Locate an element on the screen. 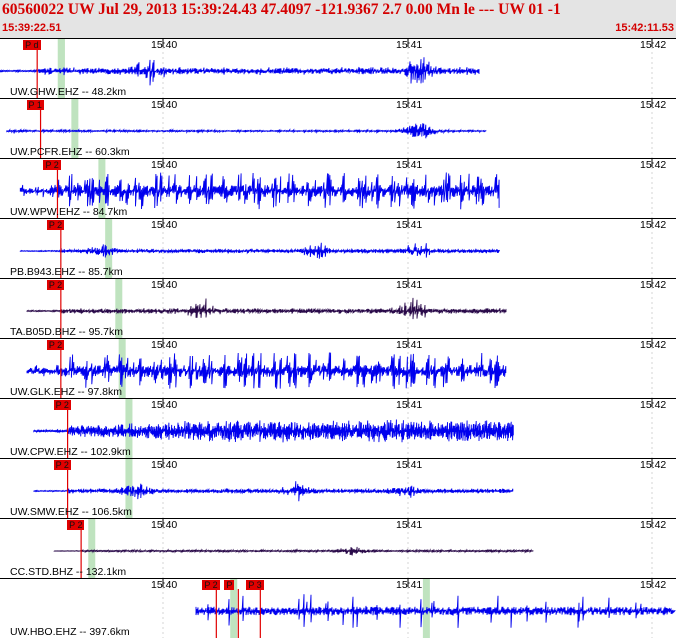  phase-pick-label: P is located at coordinates (229, 585).